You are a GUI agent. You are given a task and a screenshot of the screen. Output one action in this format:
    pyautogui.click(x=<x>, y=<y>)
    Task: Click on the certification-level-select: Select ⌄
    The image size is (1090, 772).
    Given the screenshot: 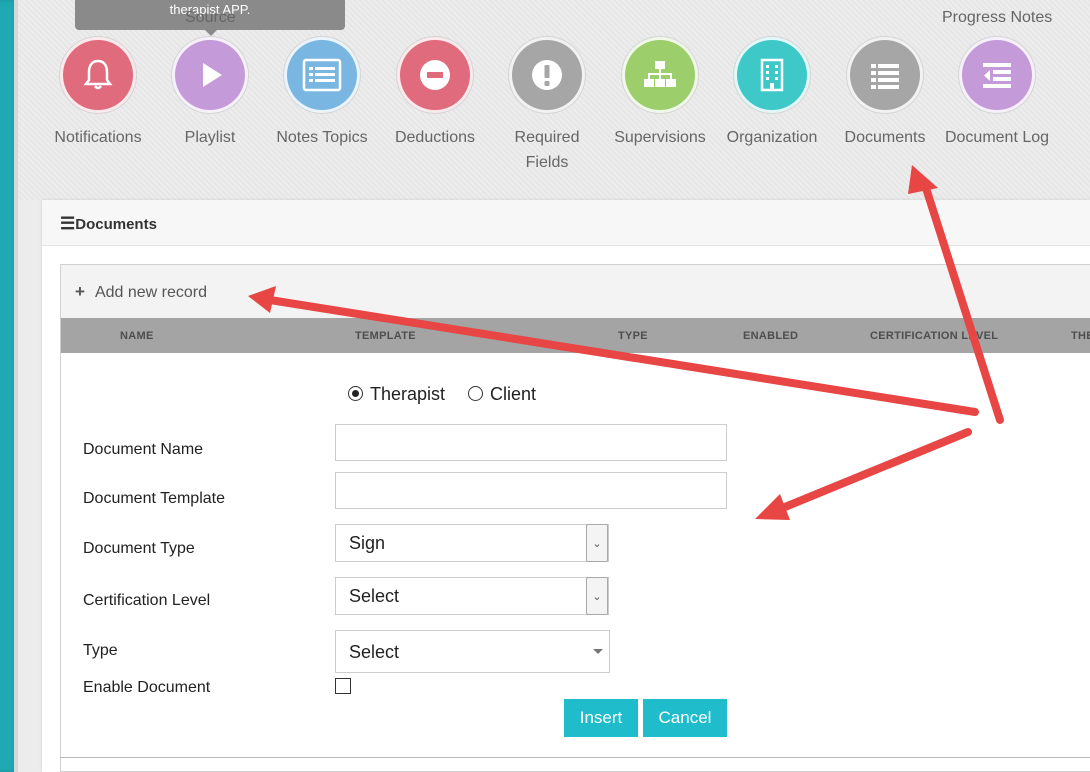 What is the action you would take?
    pyautogui.click(x=472, y=596)
    